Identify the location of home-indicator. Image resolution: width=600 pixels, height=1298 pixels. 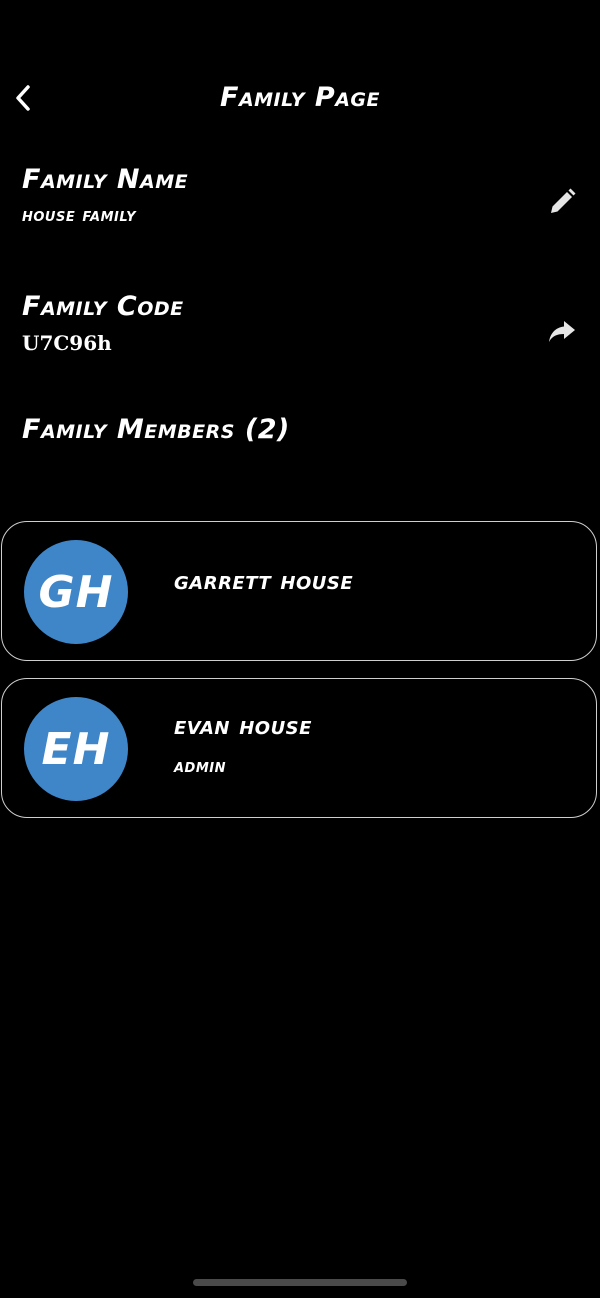
(300, 1282).